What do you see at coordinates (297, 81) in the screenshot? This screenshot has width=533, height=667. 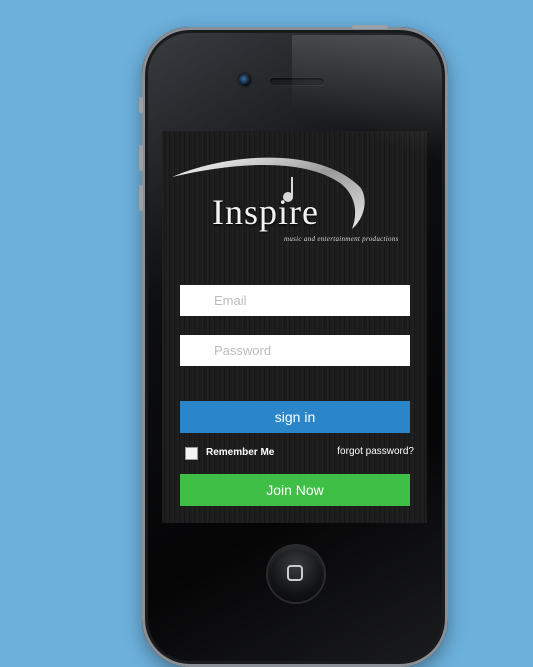 I see `speaker-grille` at bounding box center [297, 81].